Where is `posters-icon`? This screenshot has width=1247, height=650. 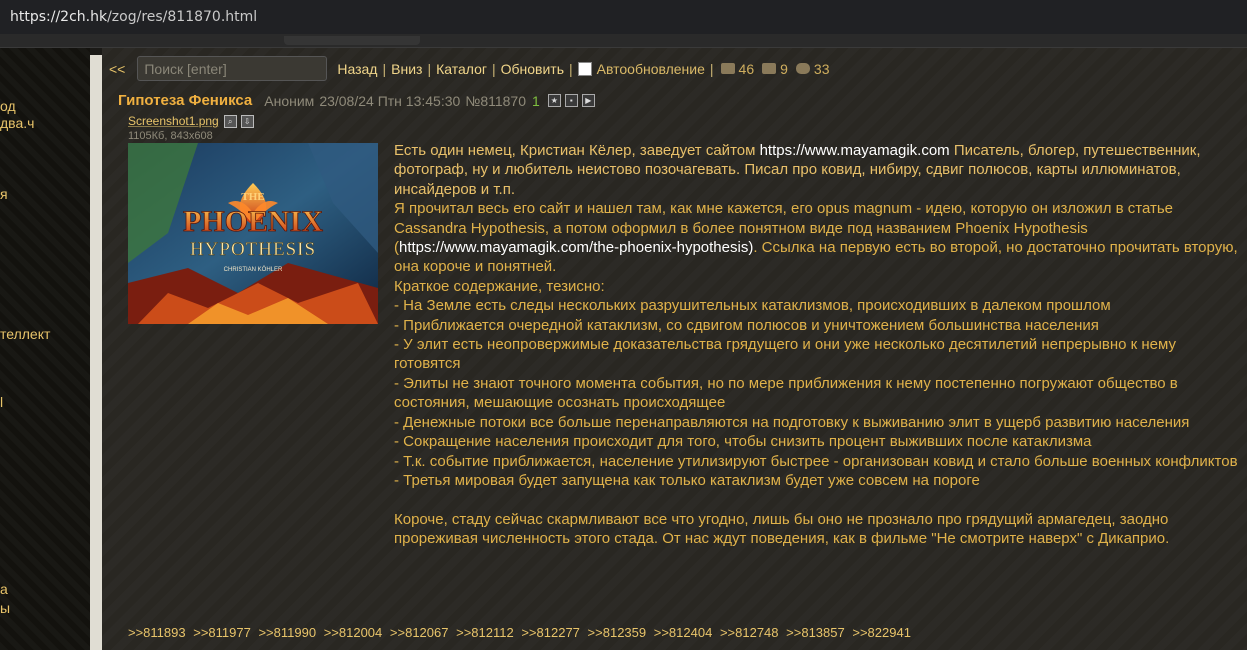
posters-icon is located at coordinates (802, 68).